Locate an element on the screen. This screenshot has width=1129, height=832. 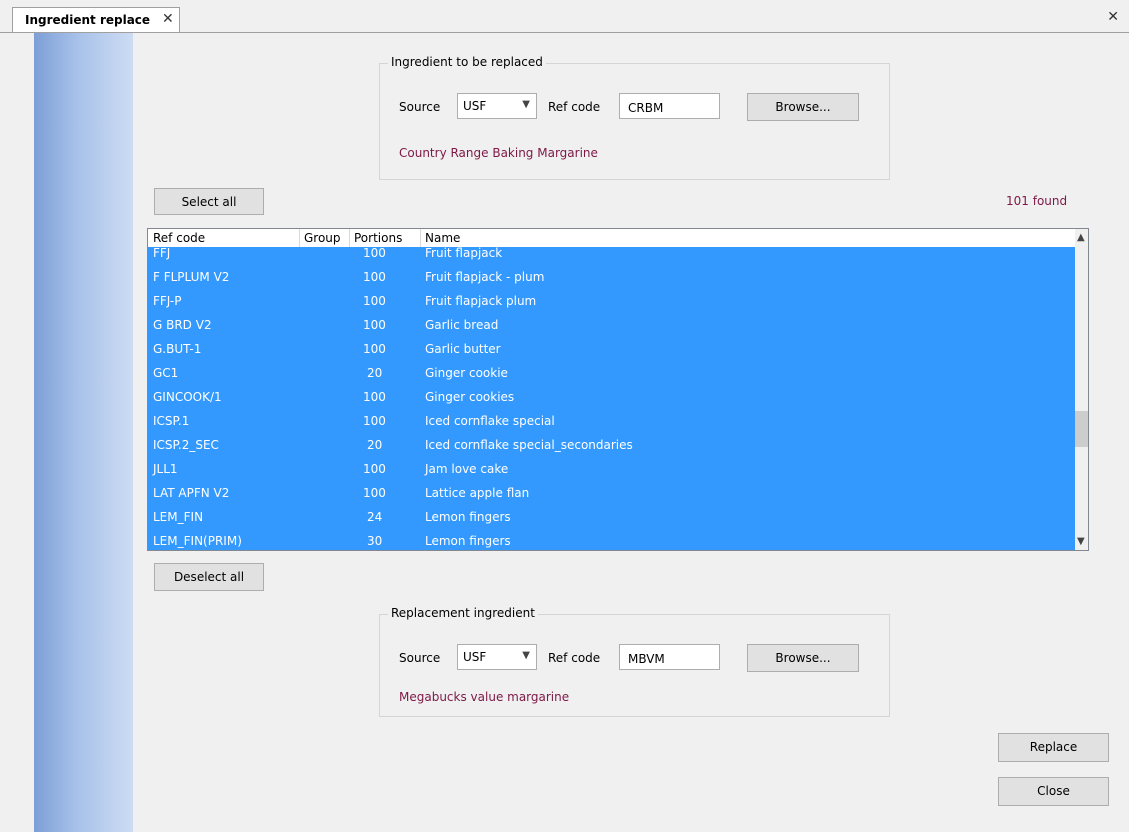
table-row: GC1 20 Ginger cookie is located at coordinates (612, 373).